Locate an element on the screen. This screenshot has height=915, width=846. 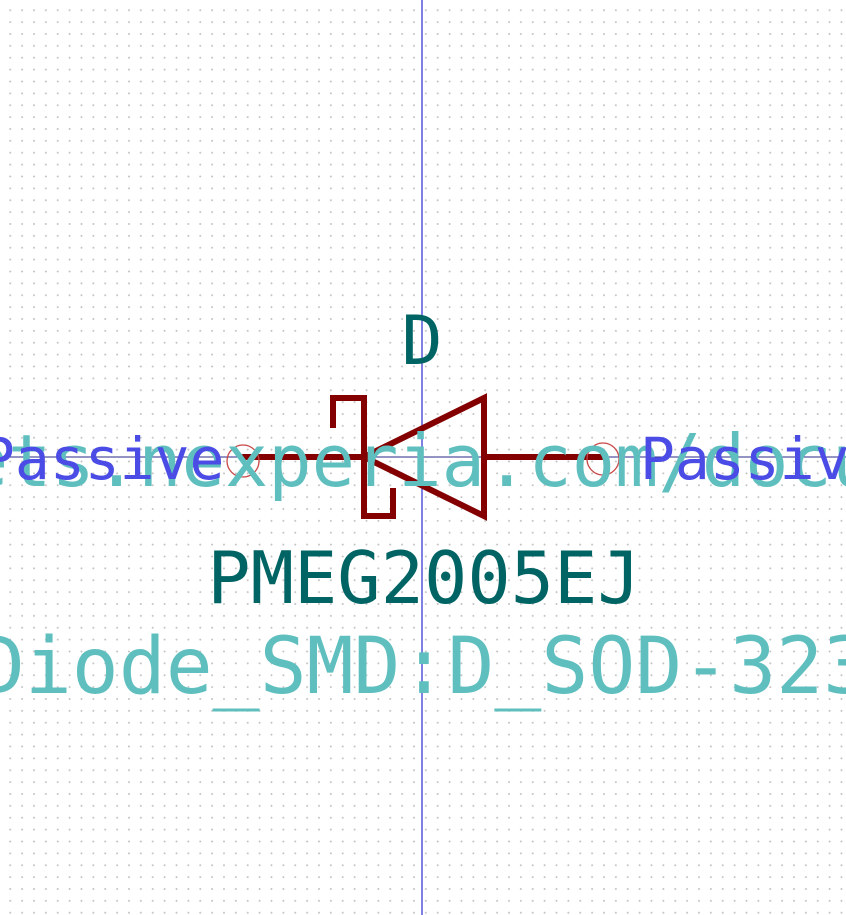
reference-field: D is located at coordinates (422, 341).